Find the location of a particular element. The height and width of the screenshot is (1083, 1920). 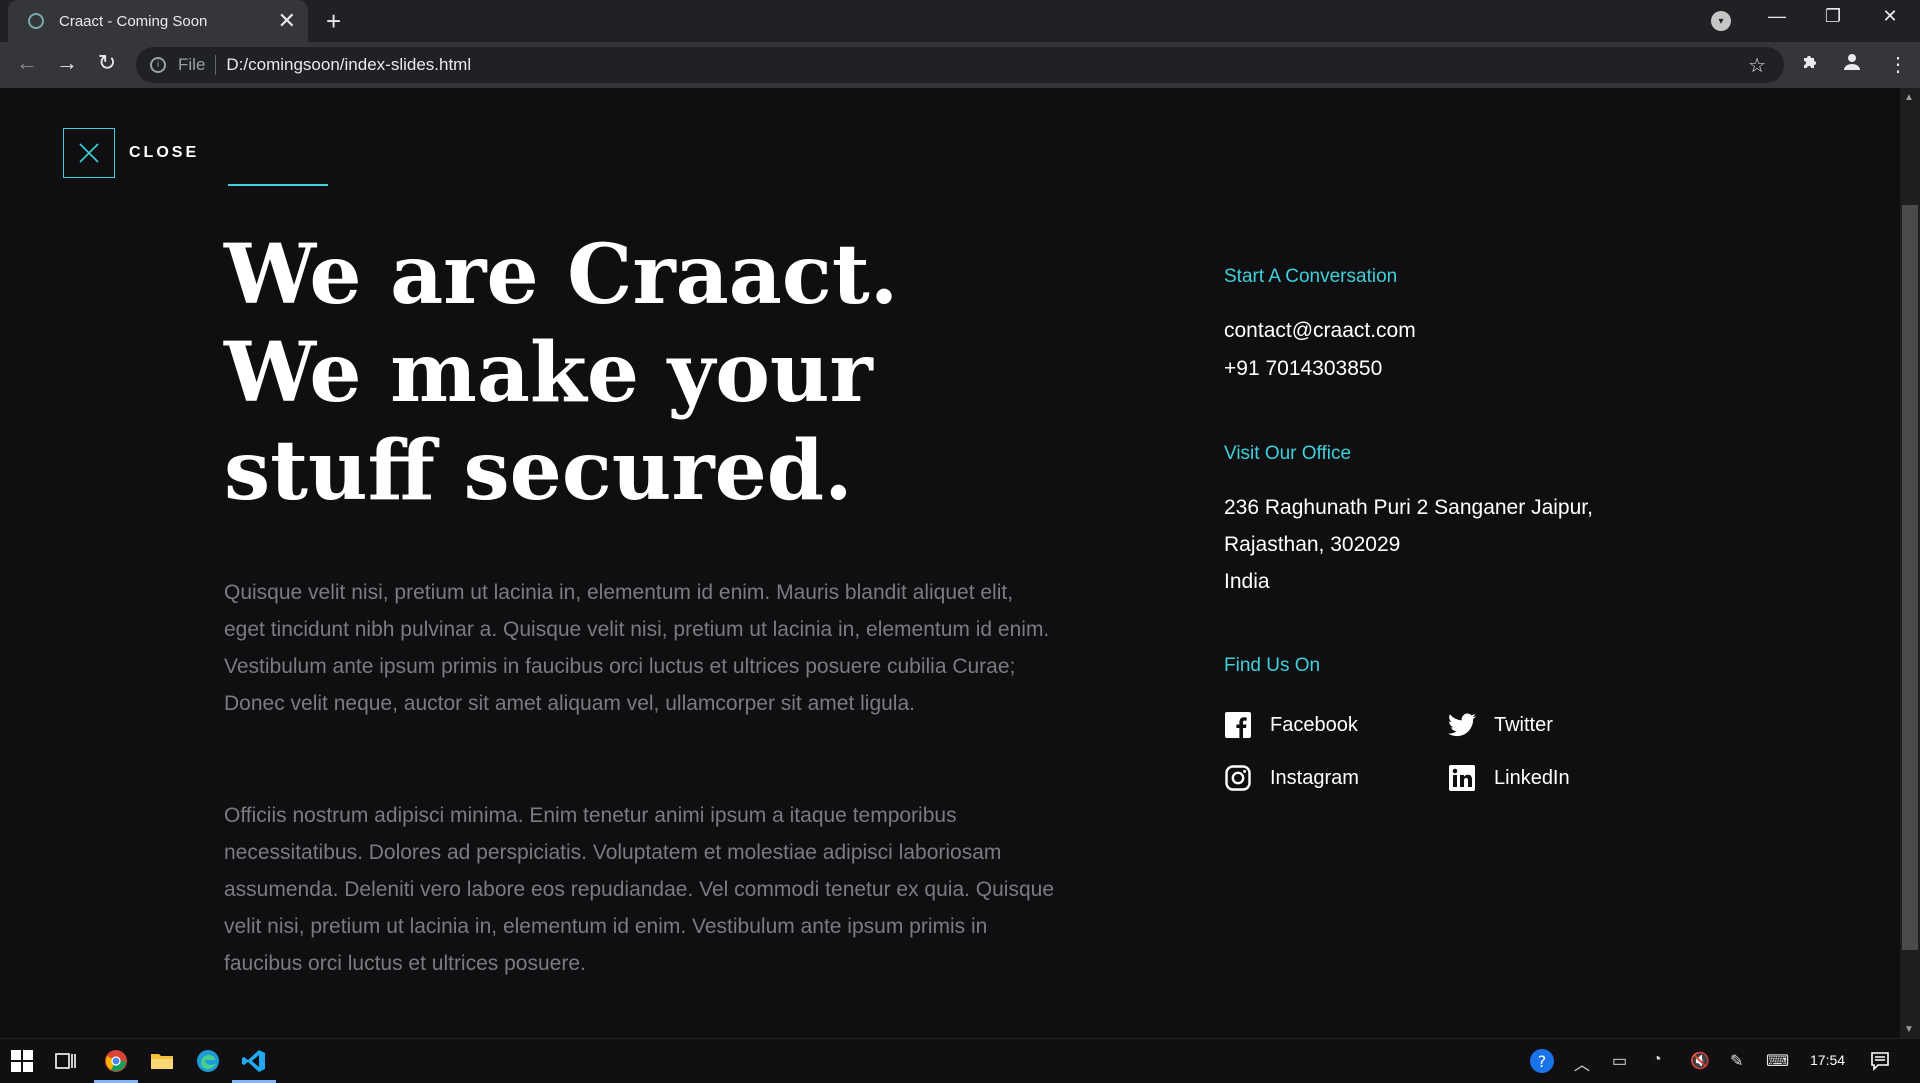

windows-taskbar: ? ︿ ▭ ◔ 🔇 ✎ ⌨ 17:54 is located at coordinates (960, 1060).